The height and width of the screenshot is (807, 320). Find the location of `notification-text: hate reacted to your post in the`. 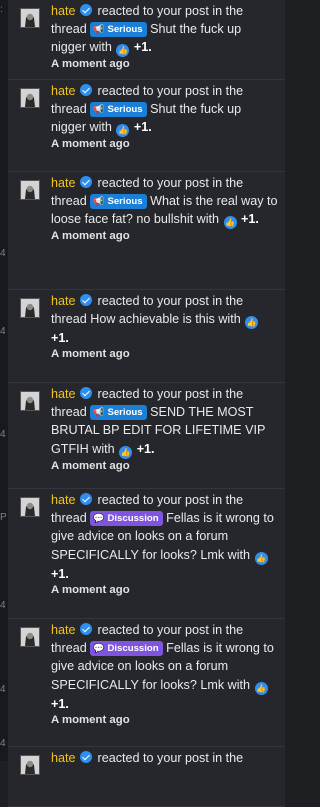

notification-text: hate reacted to your post in the is located at coordinates (165, 757).